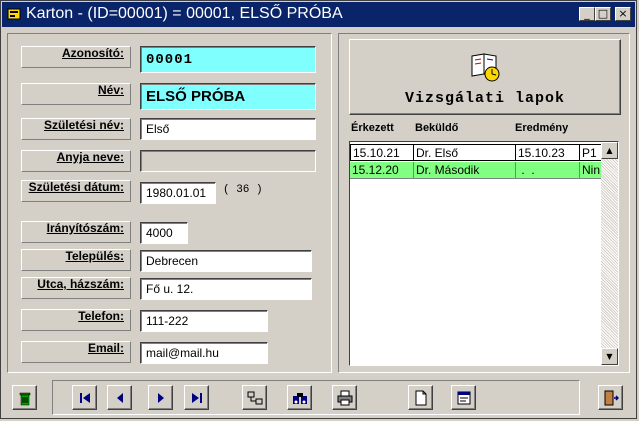  Describe the element at coordinates (243, 190) in the screenshot. I see `age-display: ( 36 )` at that location.